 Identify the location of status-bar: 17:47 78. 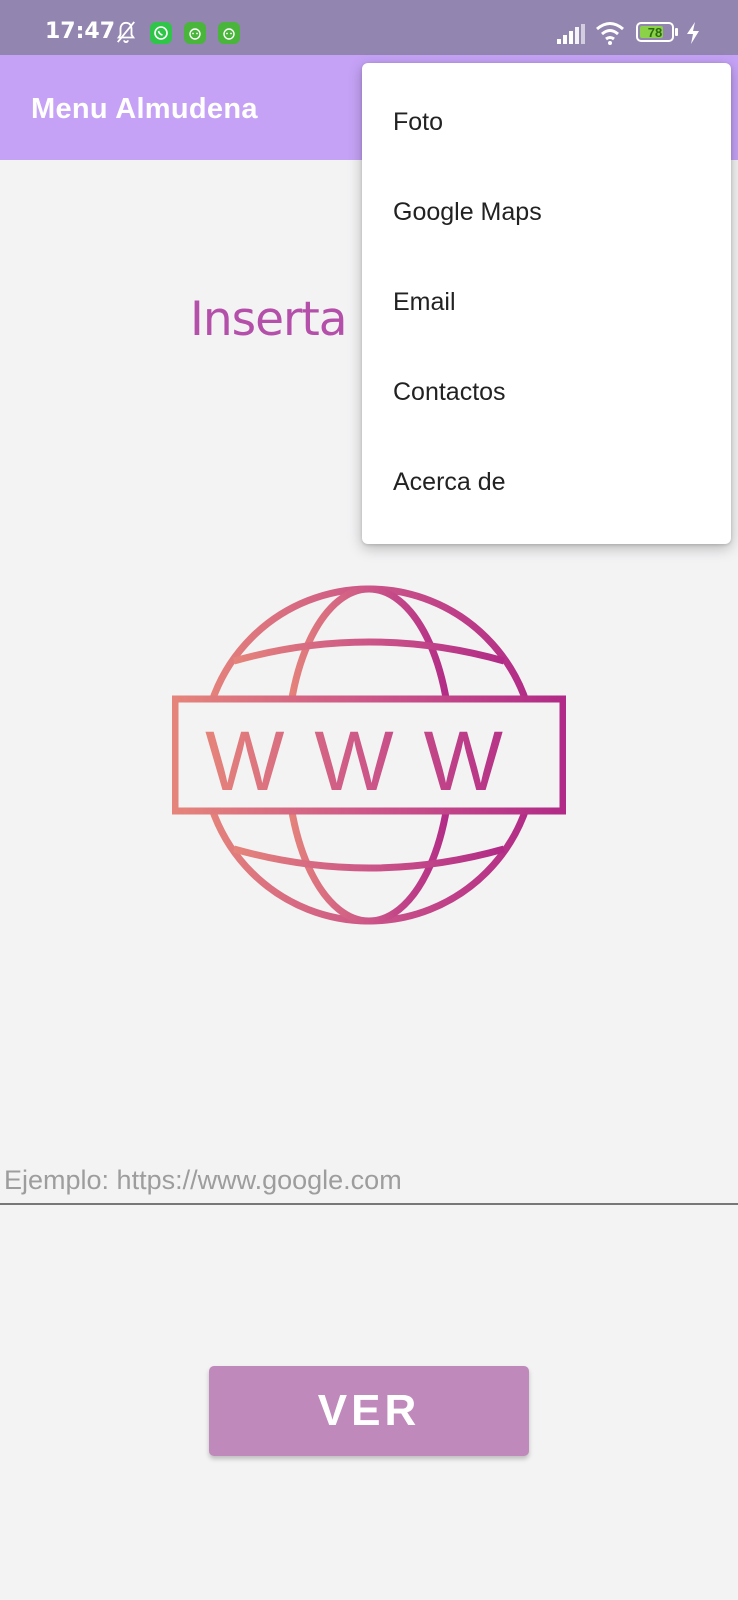
(369, 27).